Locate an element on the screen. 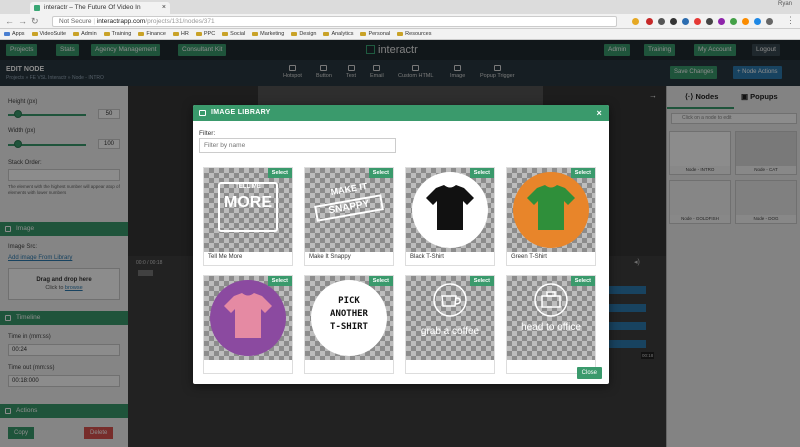  bookmark-item: Apps is located at coordinates (14, 34).